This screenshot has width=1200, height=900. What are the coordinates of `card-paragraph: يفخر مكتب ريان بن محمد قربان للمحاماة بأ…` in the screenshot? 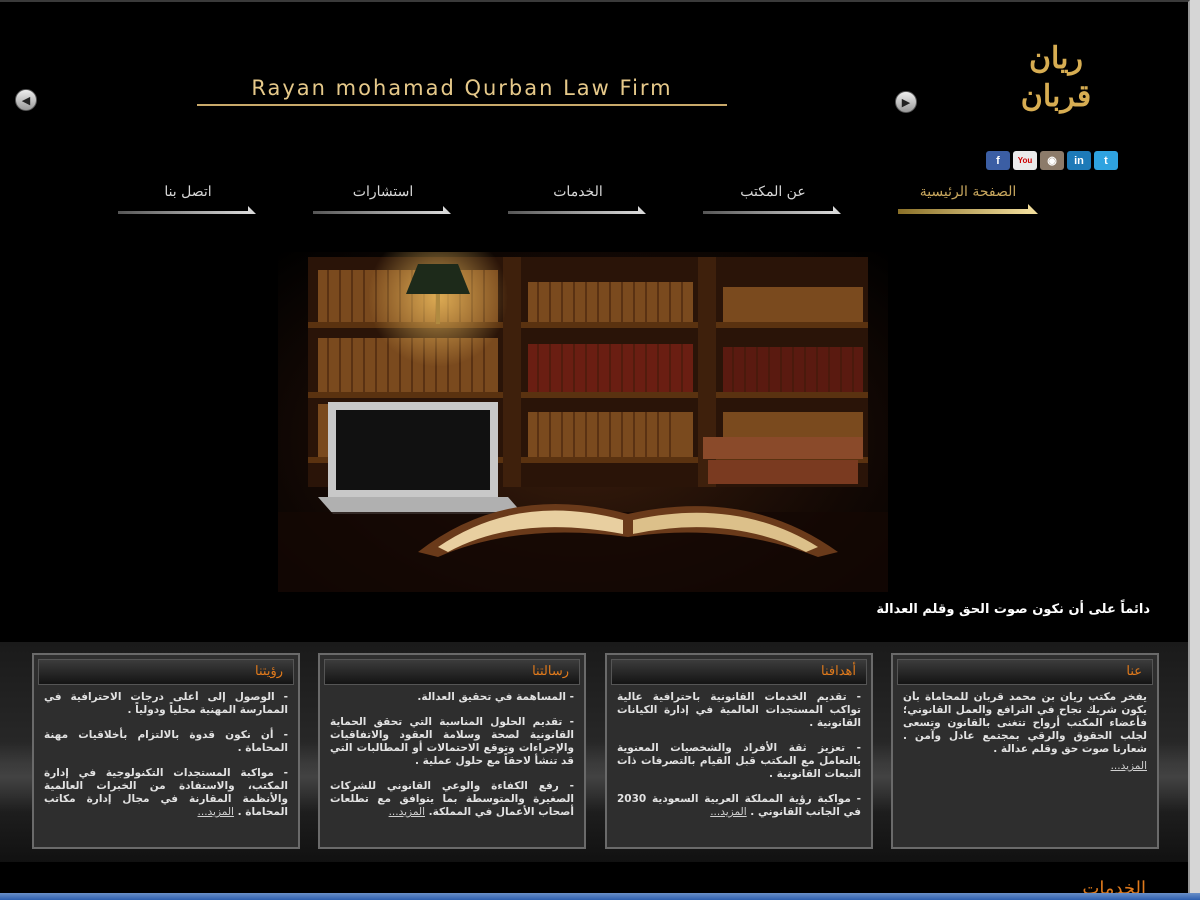 It's located at (1025, 723).